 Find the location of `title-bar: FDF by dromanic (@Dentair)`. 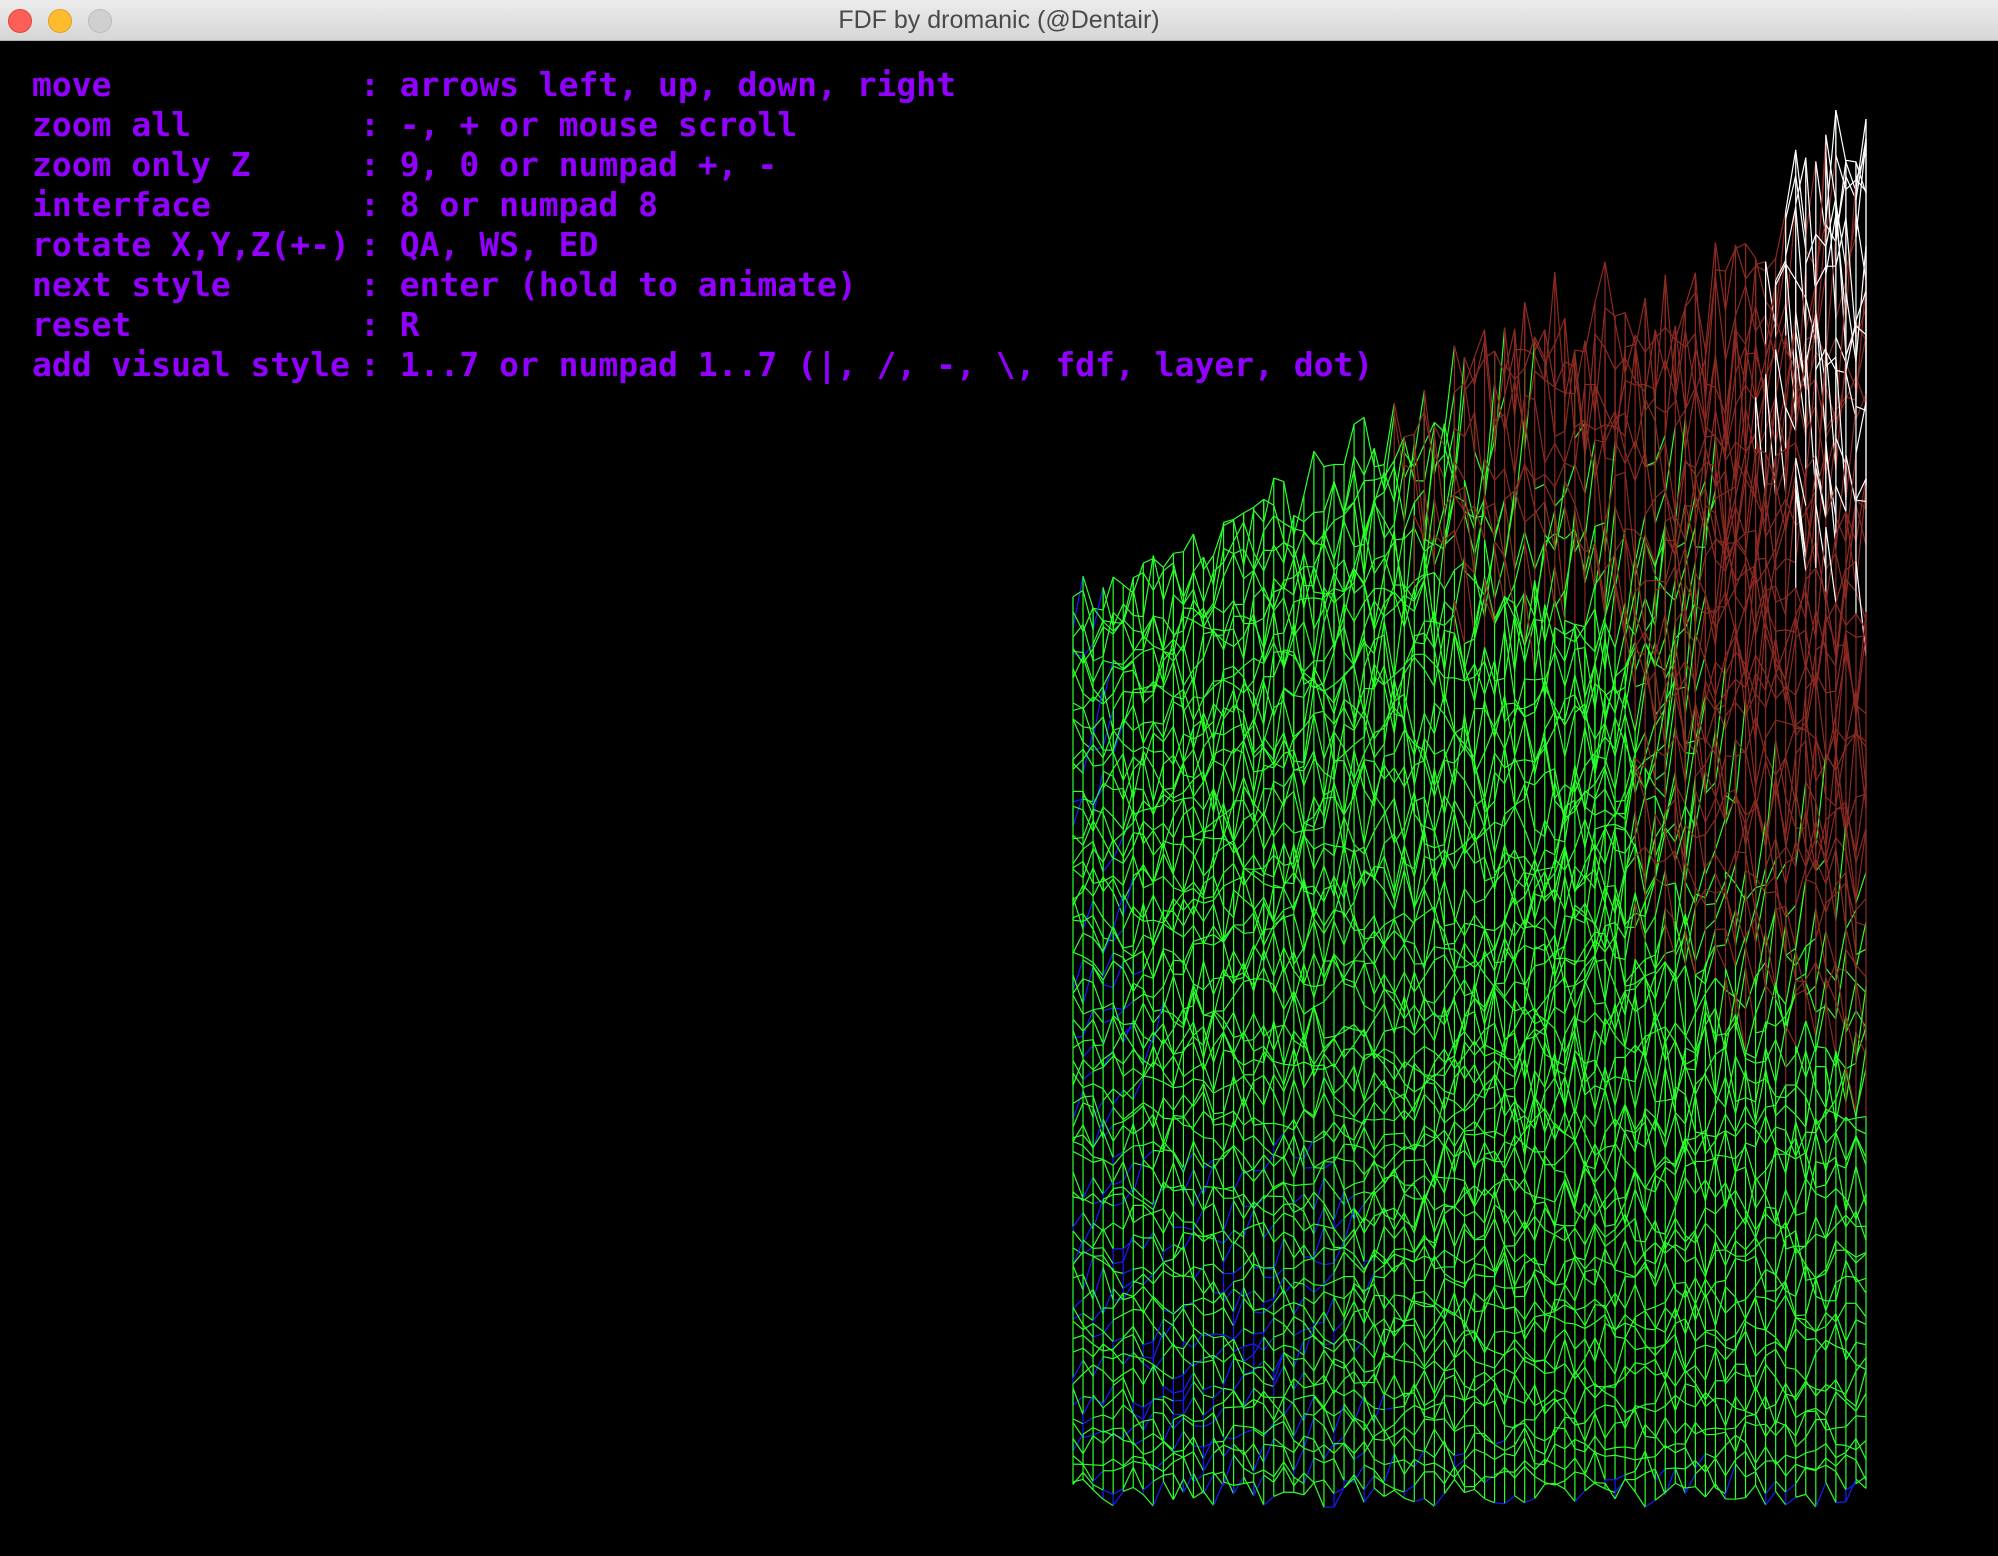

title-bar: FDF by dromanic (@Dentair) is located at coordinates (999, 20).